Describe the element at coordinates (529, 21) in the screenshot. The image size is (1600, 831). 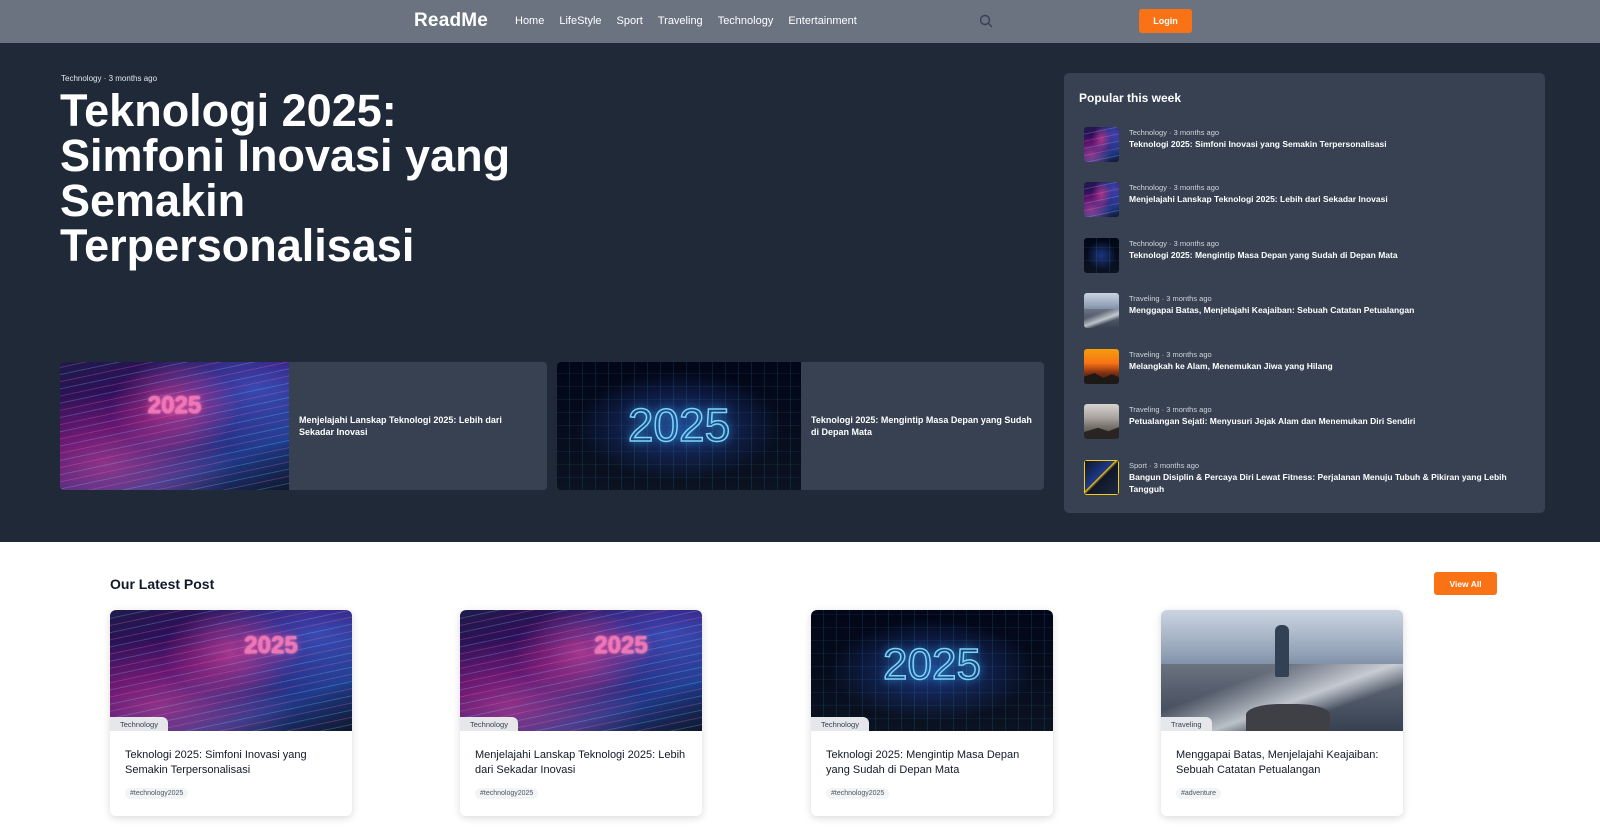
I see `nav-link-home: Home` at that location.